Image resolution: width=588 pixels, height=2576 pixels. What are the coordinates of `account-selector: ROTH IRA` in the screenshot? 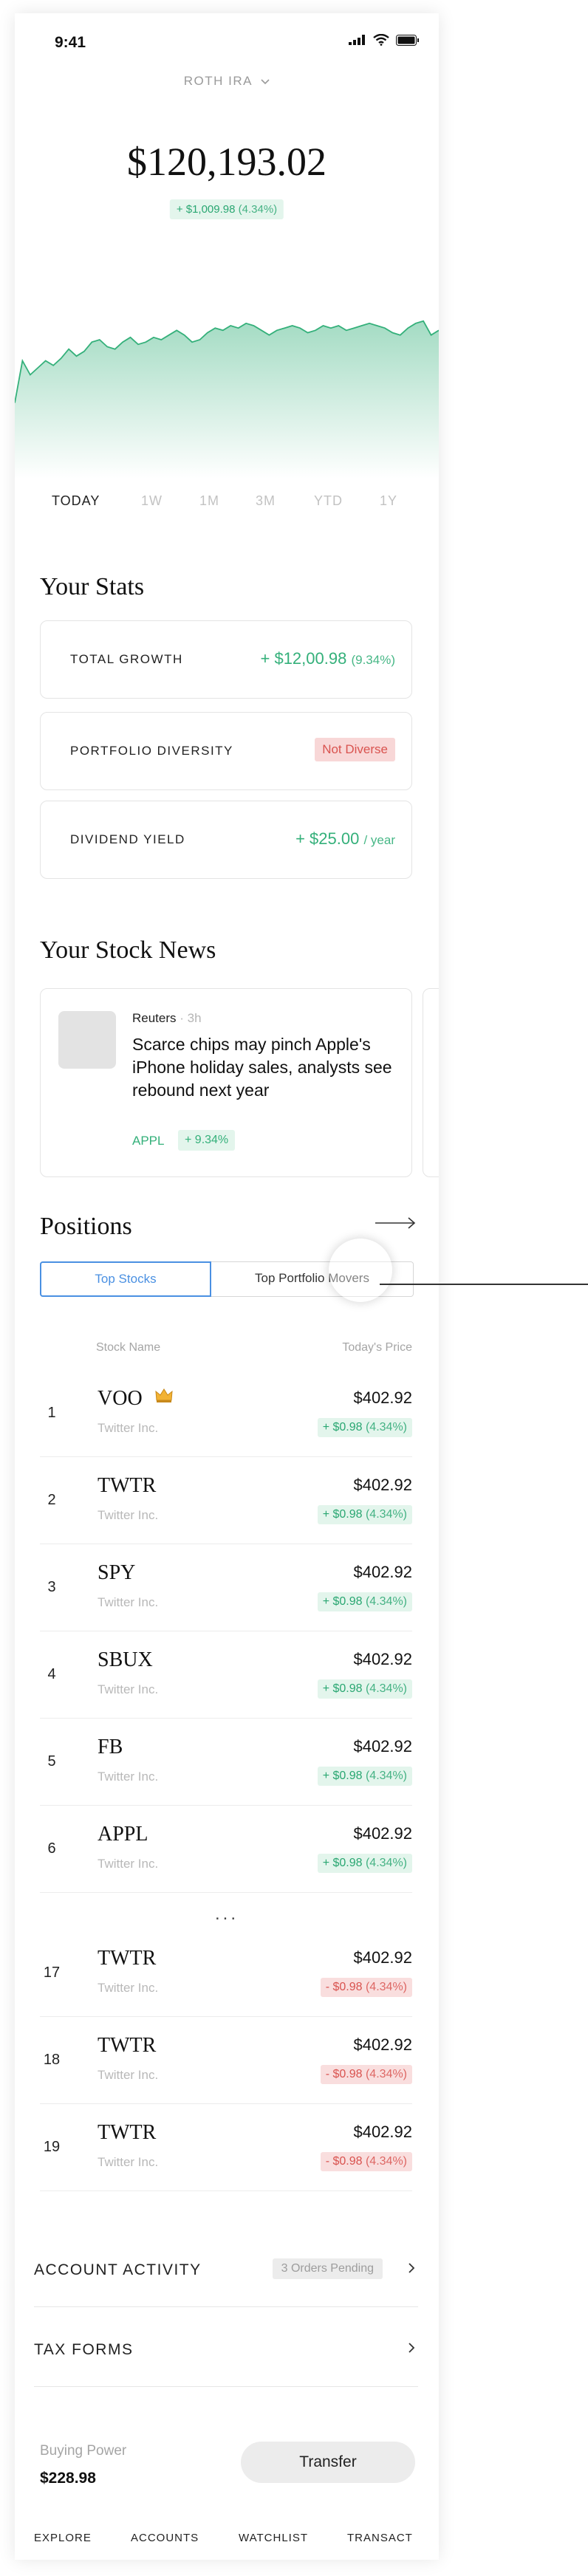 It's located at (227, 81).